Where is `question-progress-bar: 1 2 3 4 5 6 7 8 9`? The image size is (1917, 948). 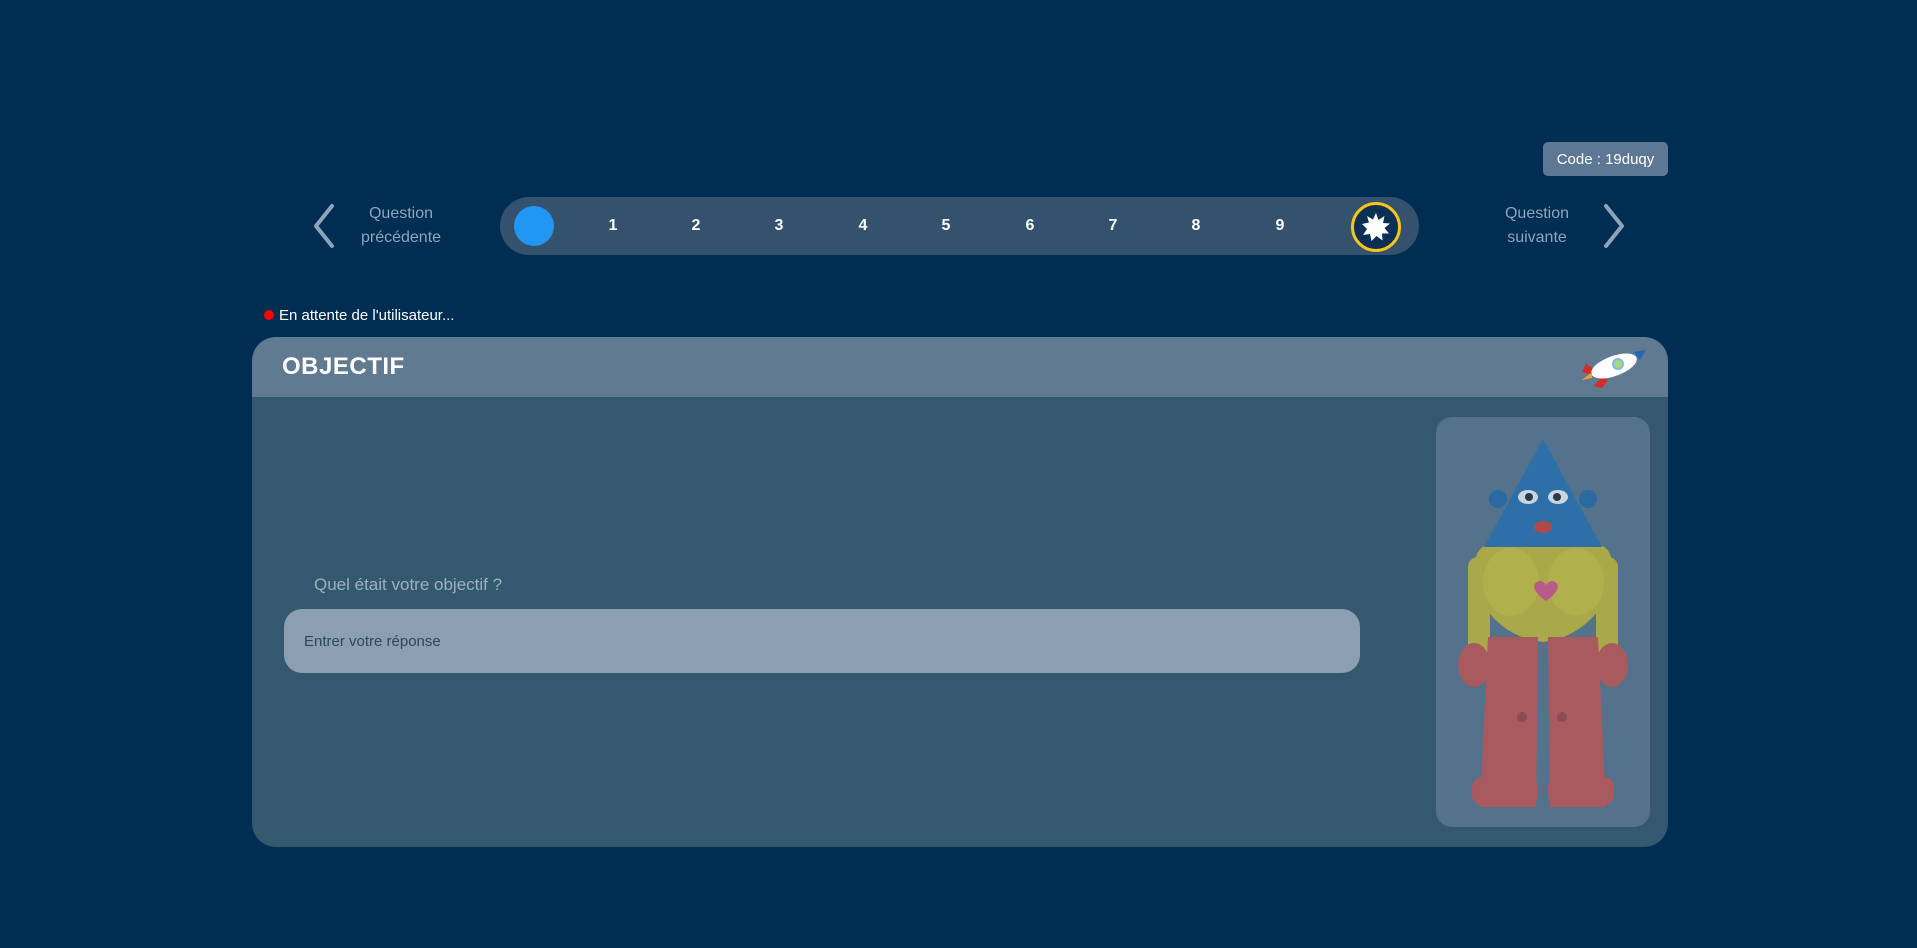
question-progress-bar: 1 2 3 4 5 6 7 8 9 is located at coordinates (959, 226).